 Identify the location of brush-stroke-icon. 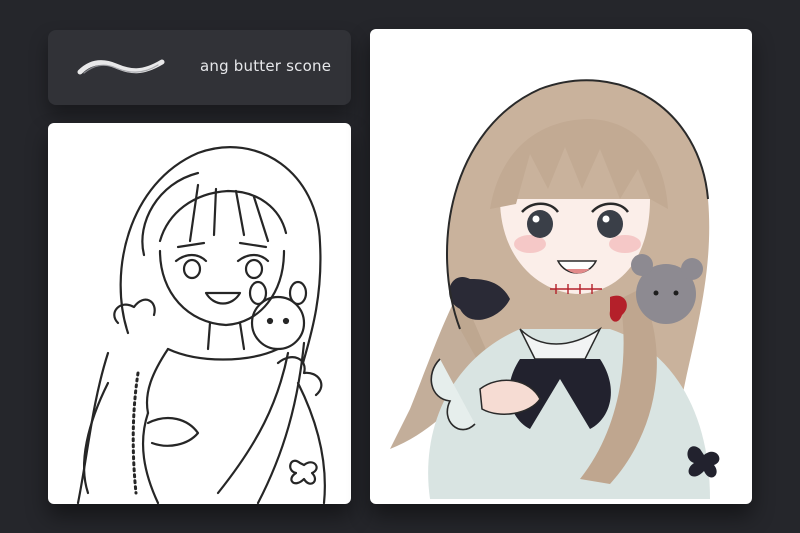
(121, 67).